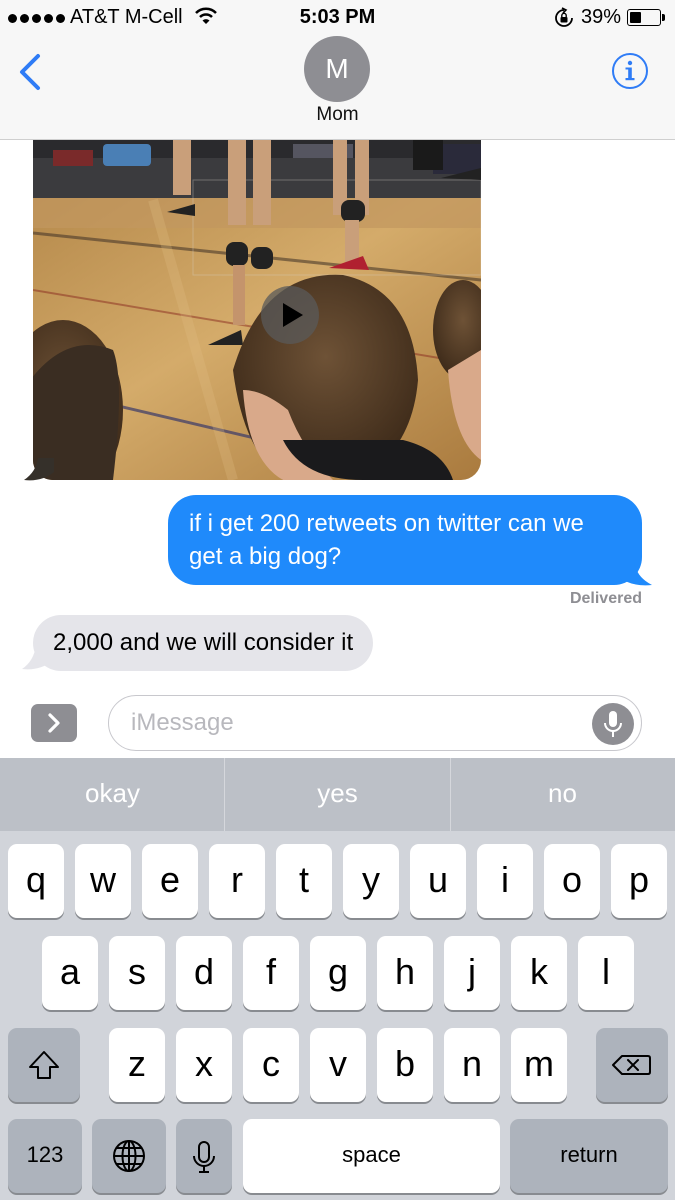 Image resolution: width=675 pixels, height=1200 pixels. Describe the element at coordinates (572, 881) in the screenshot. I see `key-o: o` at that location.